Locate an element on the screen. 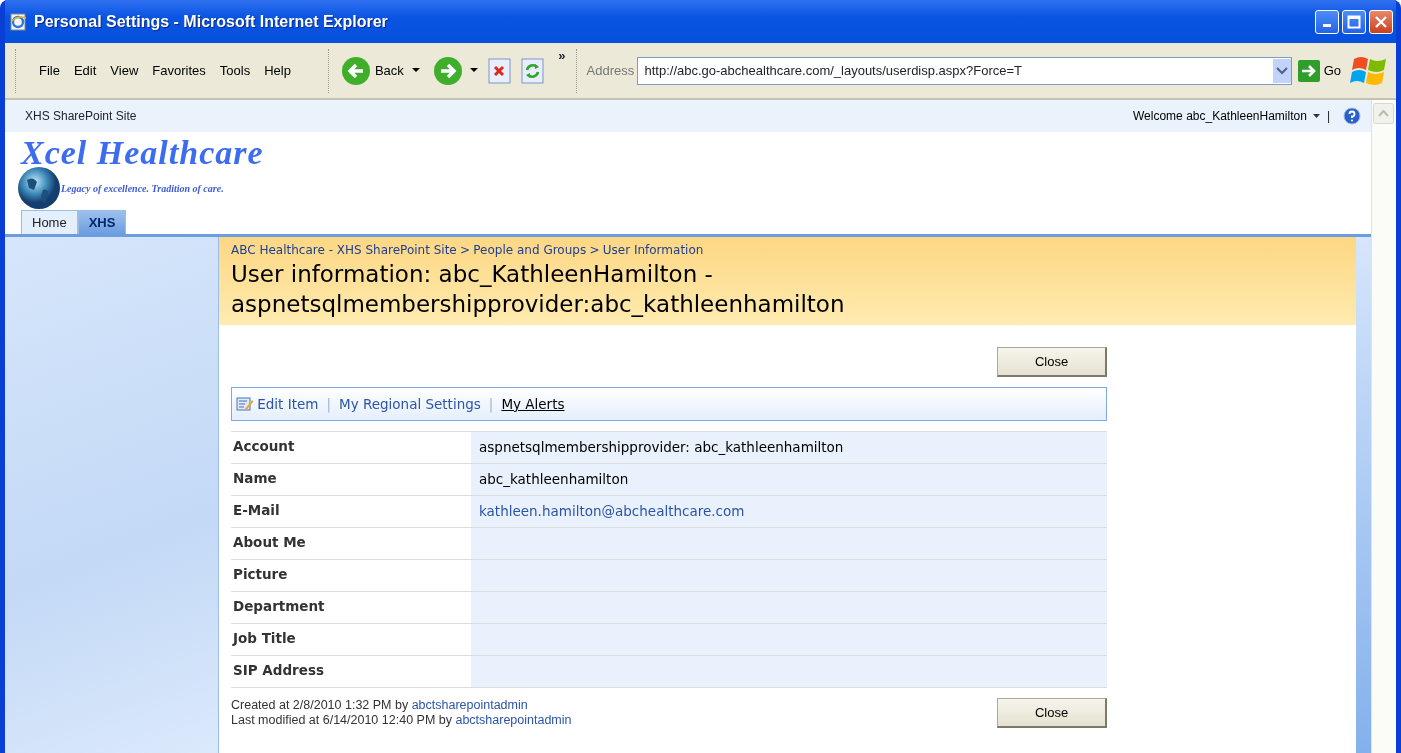  action-link: My Alerts is located at coordinates (533, 404).